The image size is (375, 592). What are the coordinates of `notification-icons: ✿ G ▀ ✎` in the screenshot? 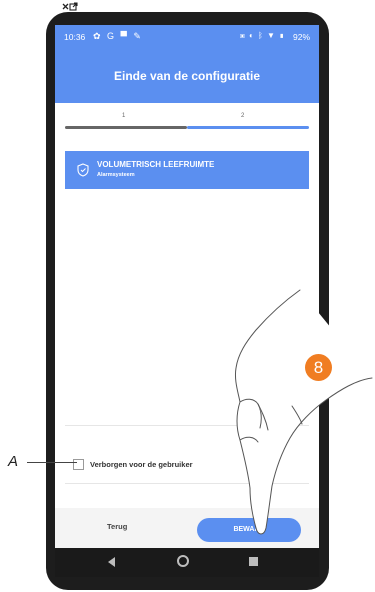 It's located at (118, 36).